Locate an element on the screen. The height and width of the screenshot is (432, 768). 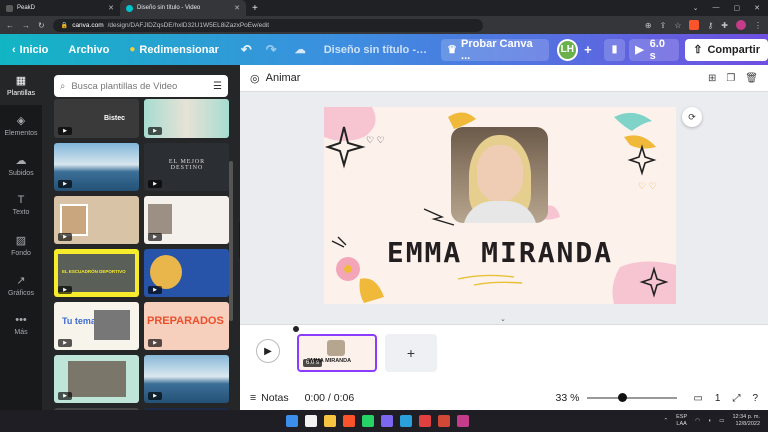
canva-favicon-icon is located at coordinates (129, 8).